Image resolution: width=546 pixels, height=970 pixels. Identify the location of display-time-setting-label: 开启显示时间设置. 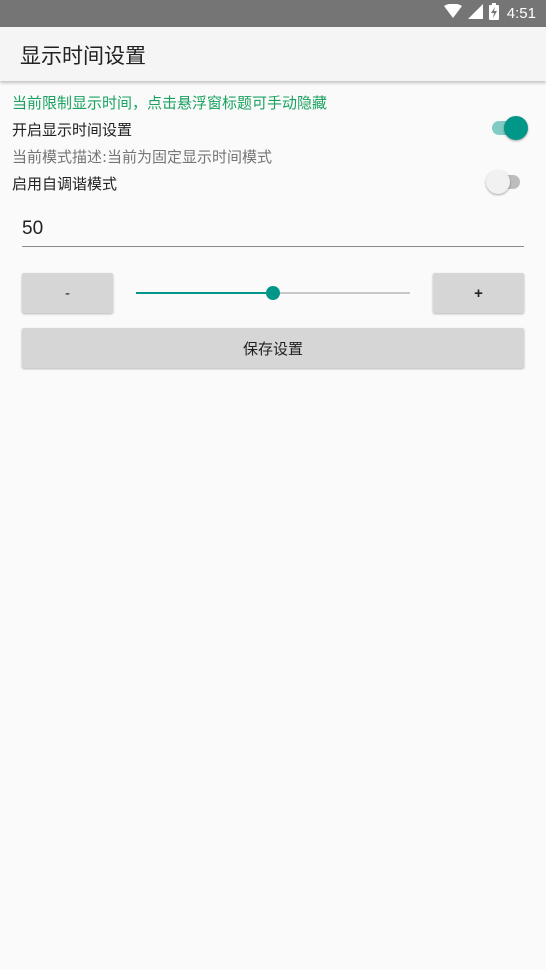
(72, 130).